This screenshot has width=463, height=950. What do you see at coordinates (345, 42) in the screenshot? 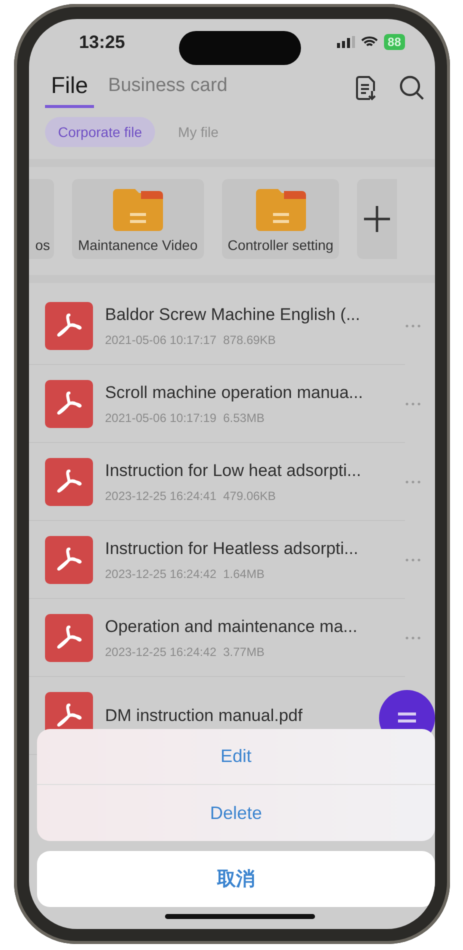
I see `signal-icon` at bounding box center [345, 42].